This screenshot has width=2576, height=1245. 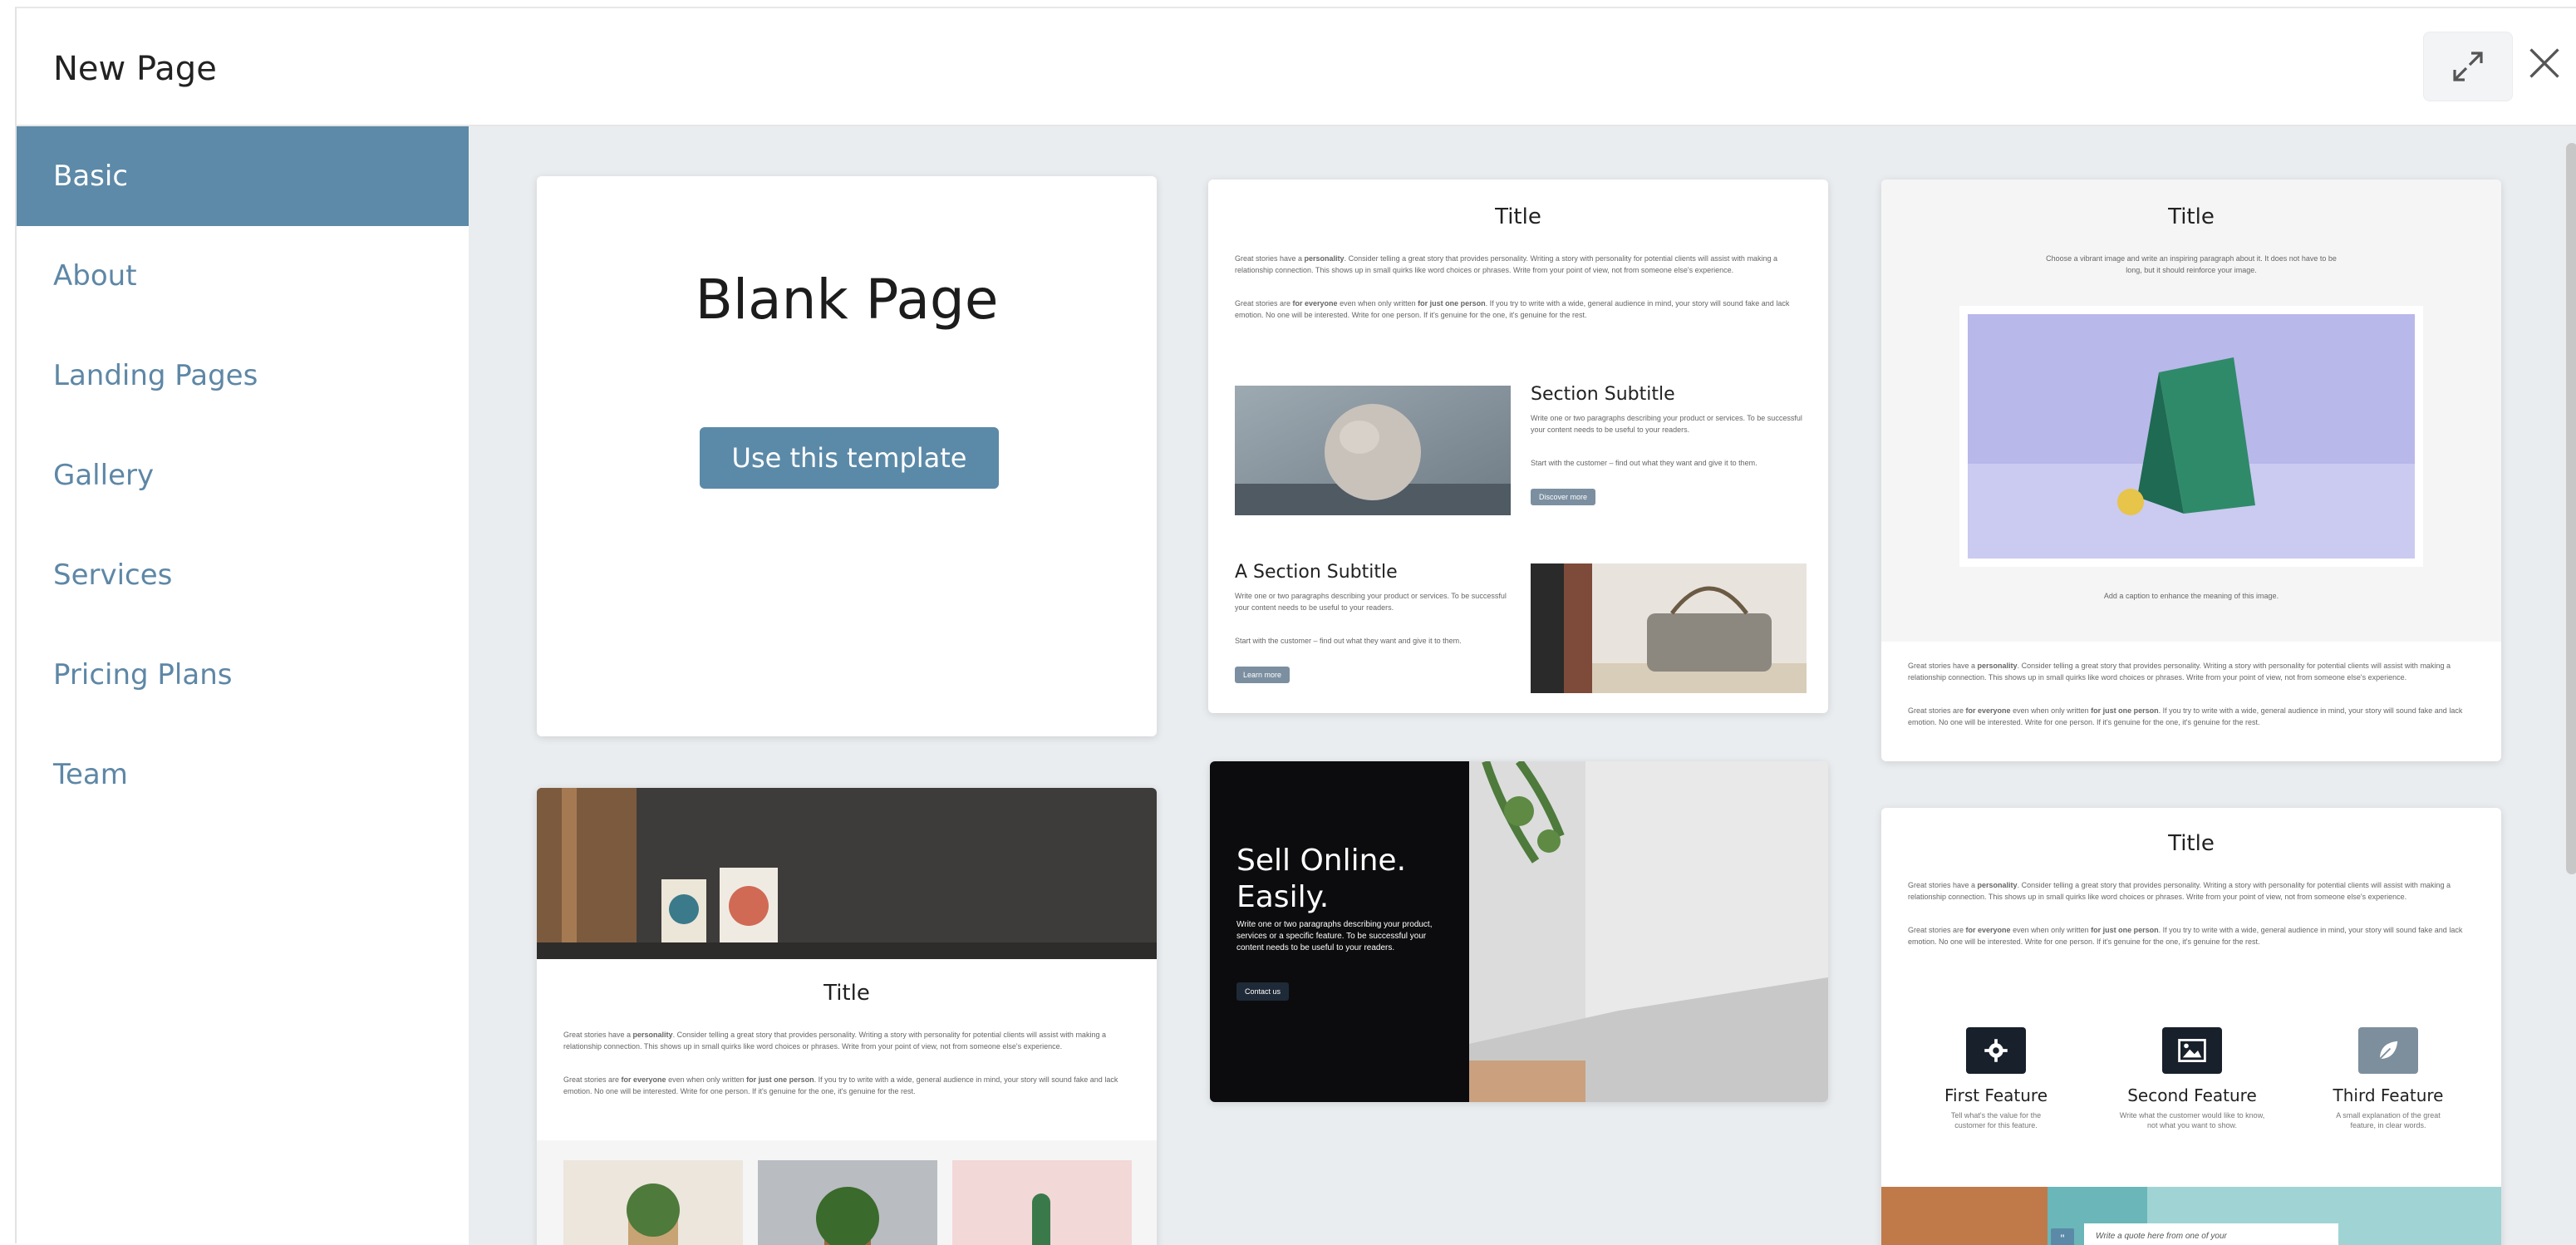 I want to click on blank-page-title: Blank Page, so click(x=847, y=300).